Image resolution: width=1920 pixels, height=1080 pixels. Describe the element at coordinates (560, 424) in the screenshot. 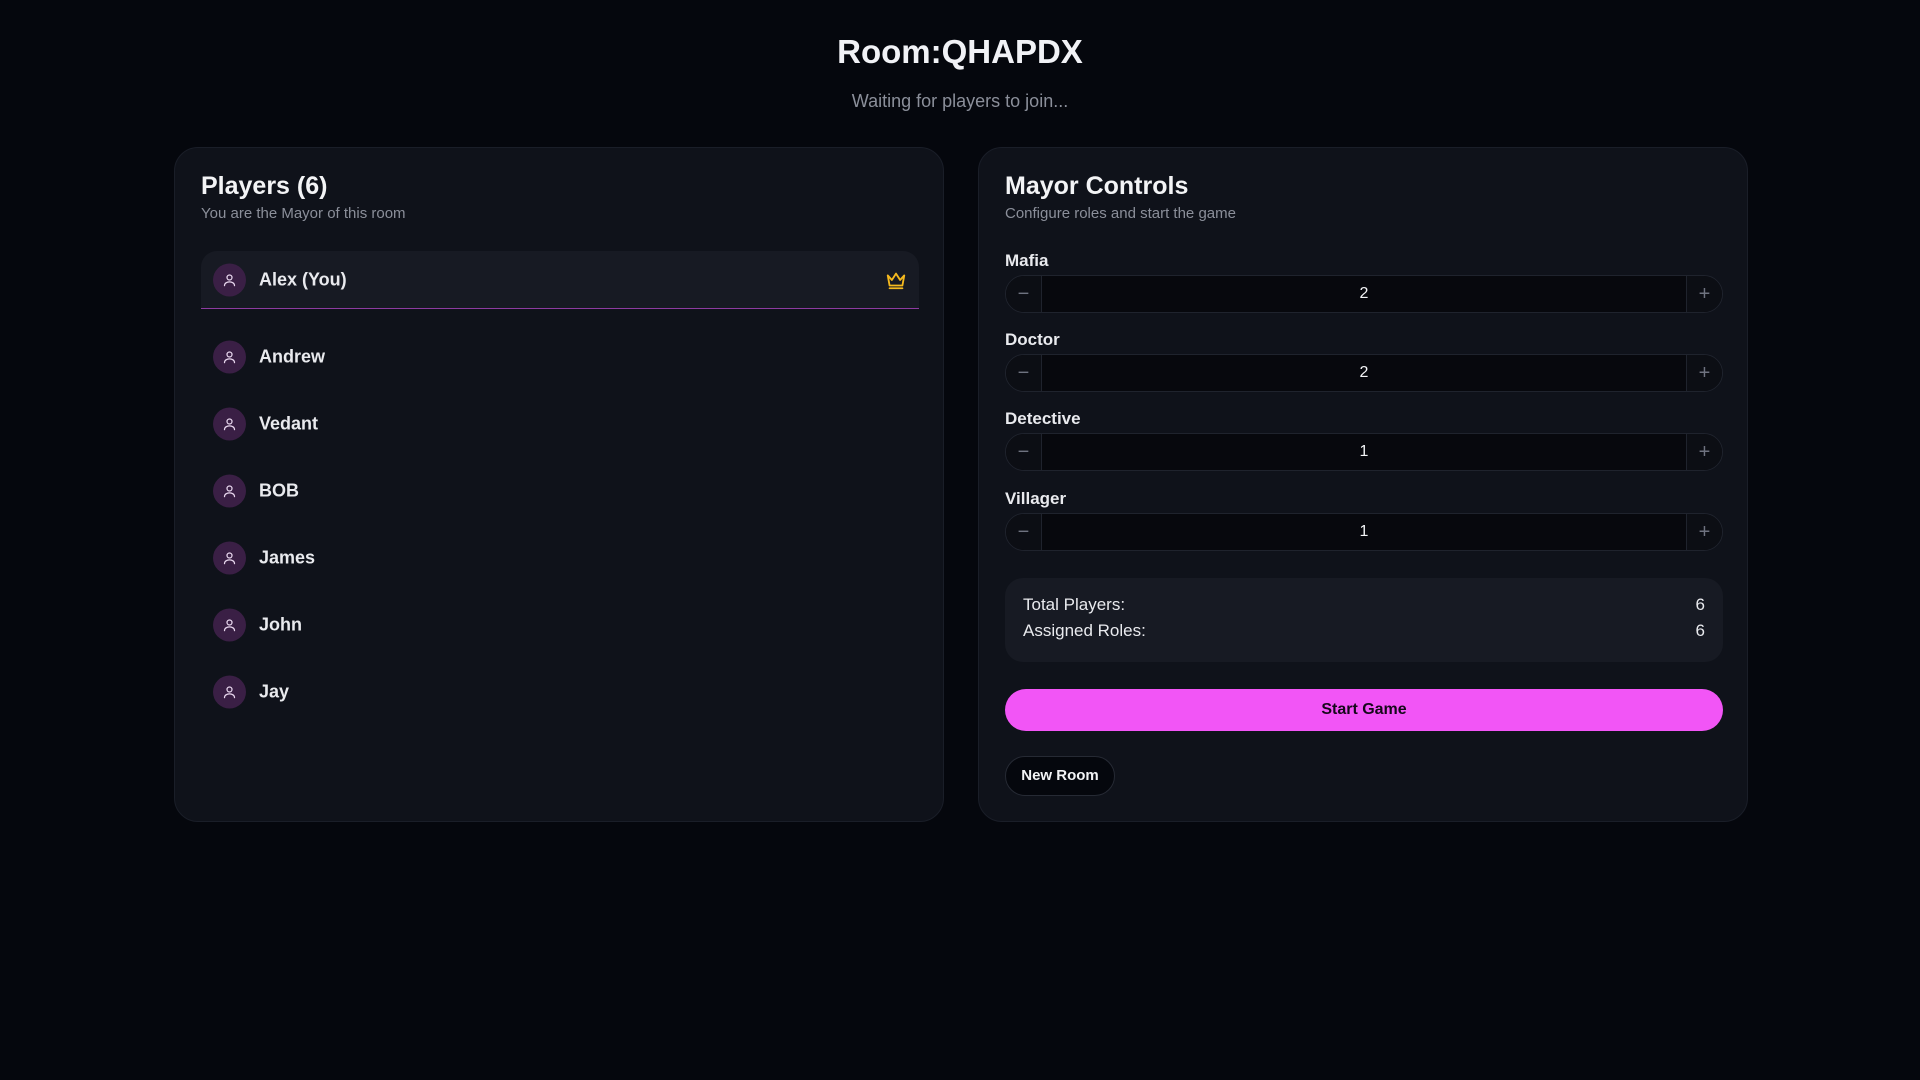

I see `player-row: Vedant` at that location.